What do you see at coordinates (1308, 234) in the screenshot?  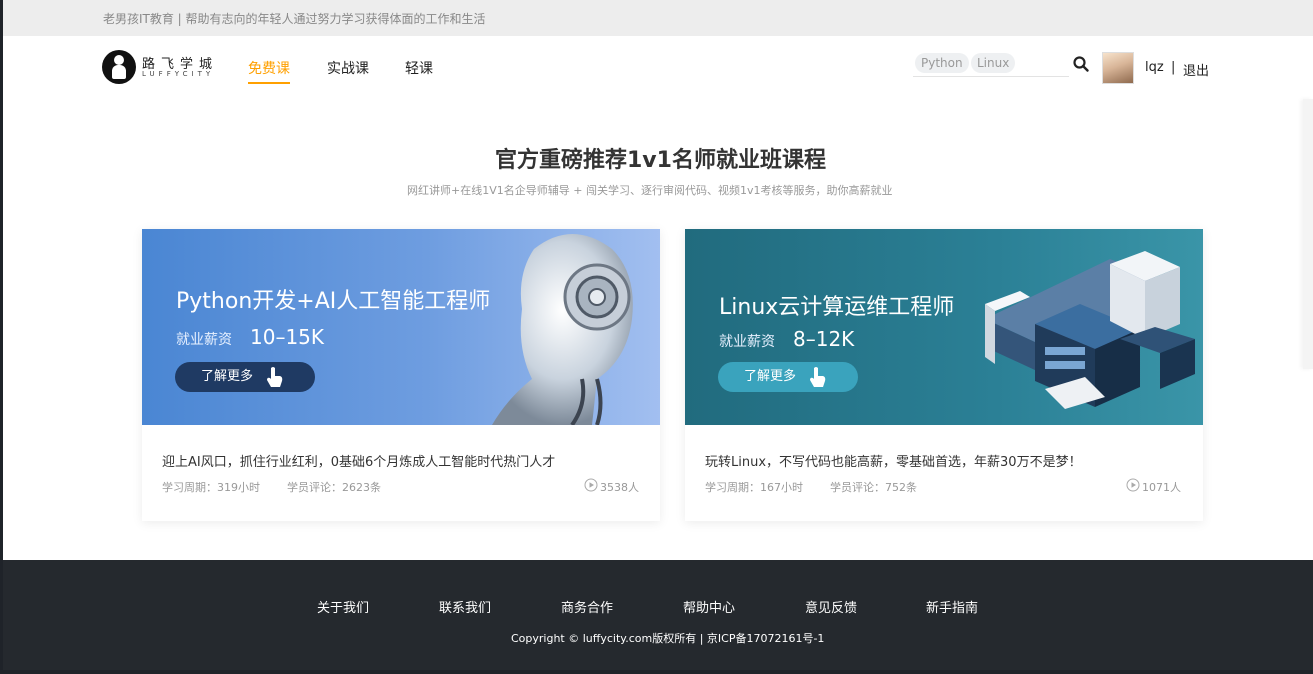 I see `side-panel-edge` at bounding box center [1308, 234].